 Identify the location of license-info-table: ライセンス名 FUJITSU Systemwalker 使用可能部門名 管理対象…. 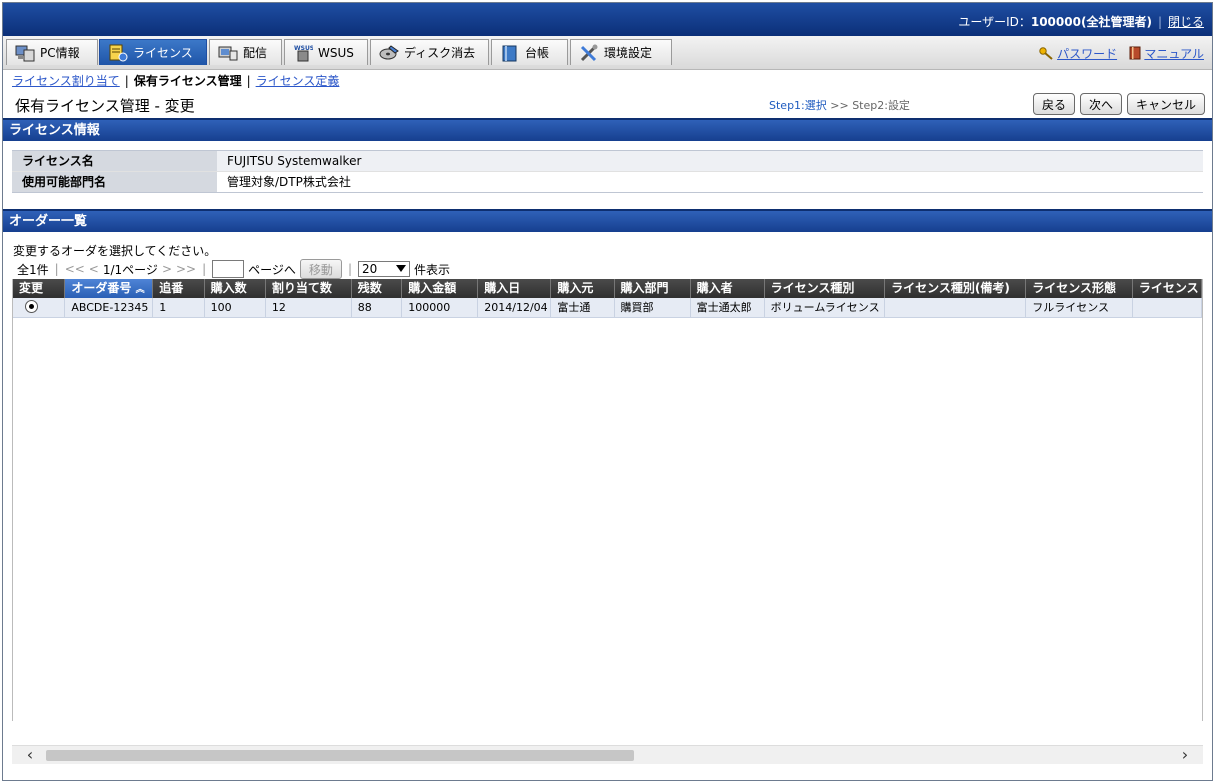
(607, 171).